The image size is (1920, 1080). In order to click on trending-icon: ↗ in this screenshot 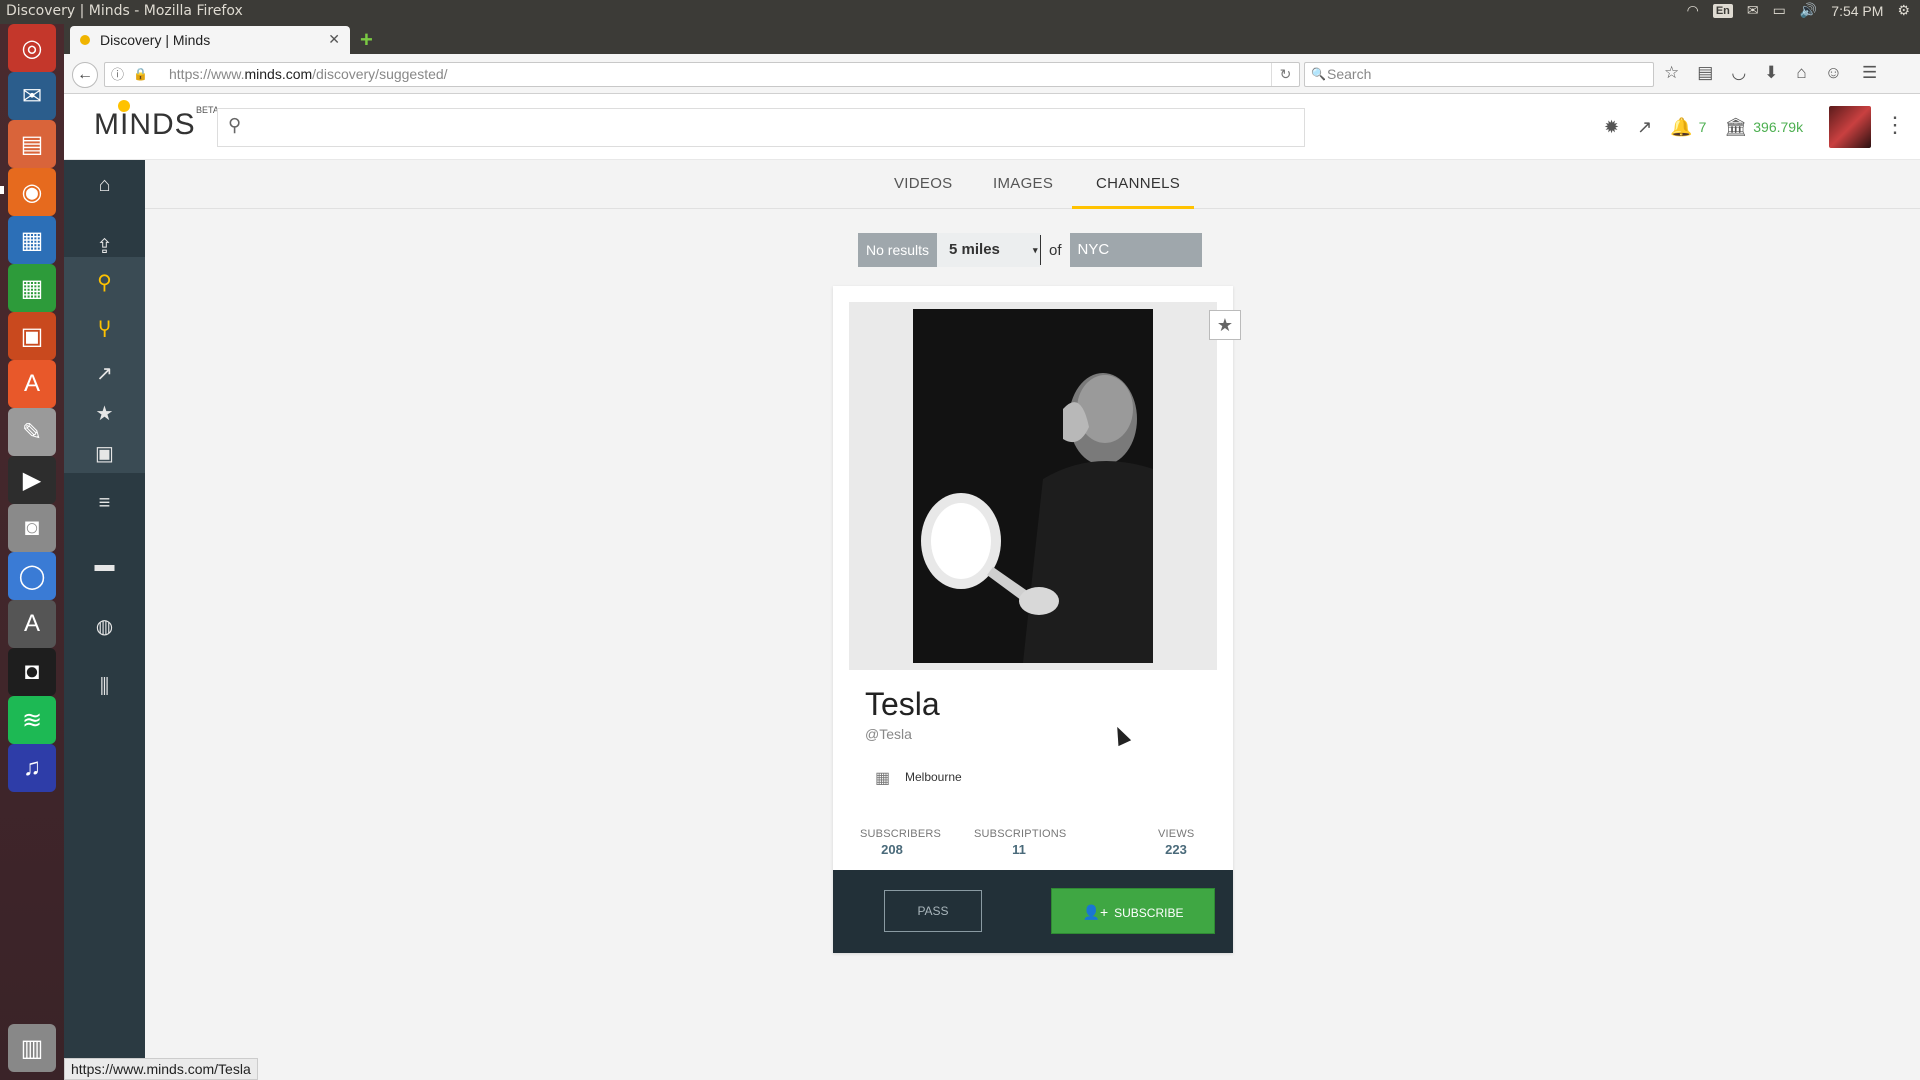, I will do `click(1644, 127)`.